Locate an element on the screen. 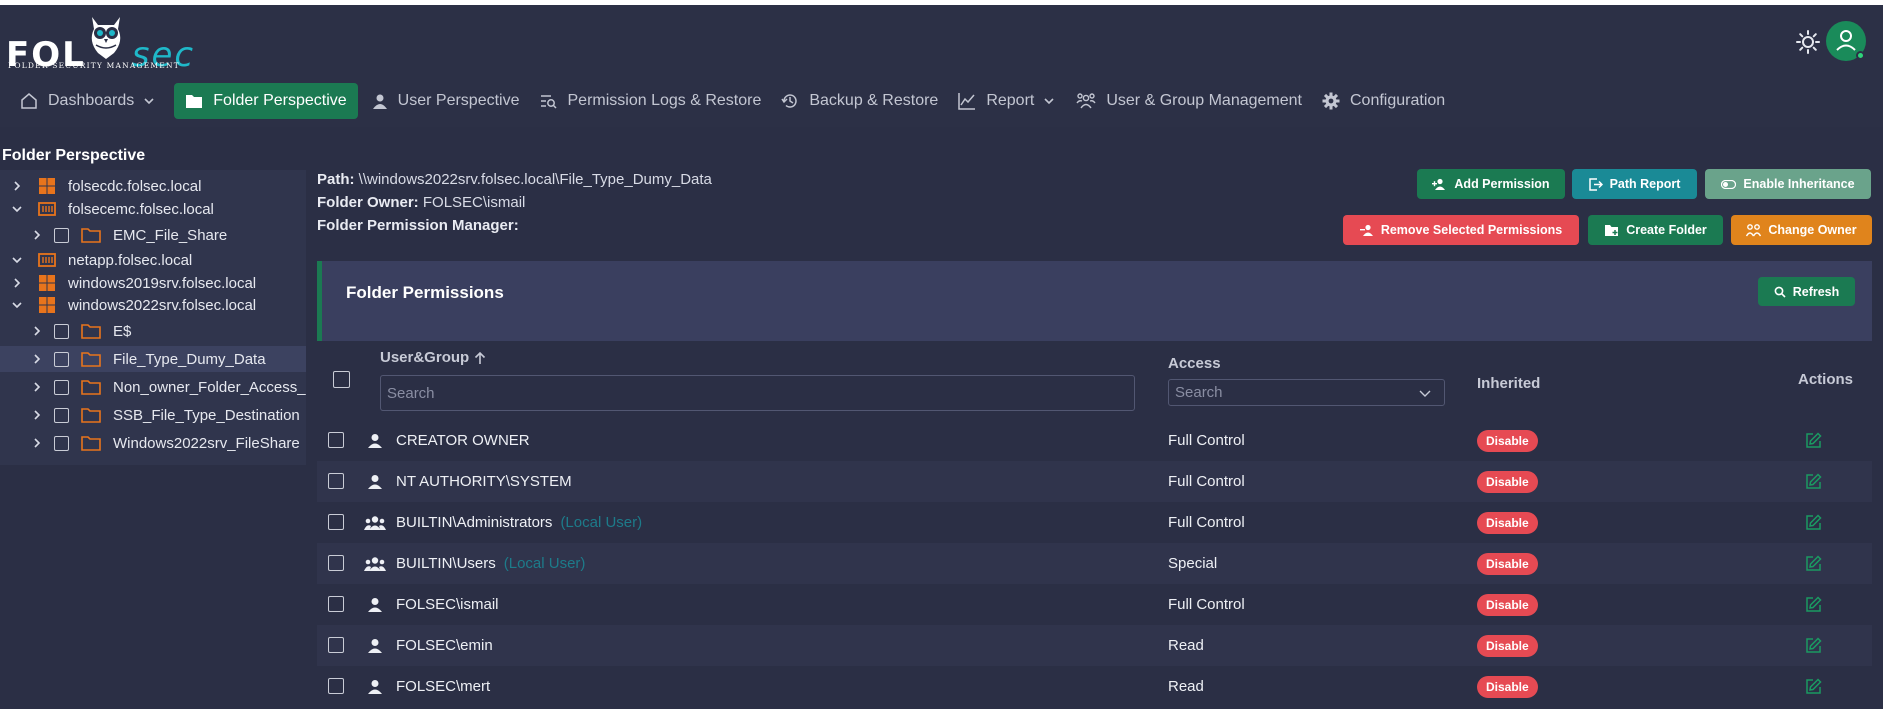 The width and height of the screenshot is (1883, 709). tree-item-label: windows2019srv.folsec.local is located at coordinates (162, 283).